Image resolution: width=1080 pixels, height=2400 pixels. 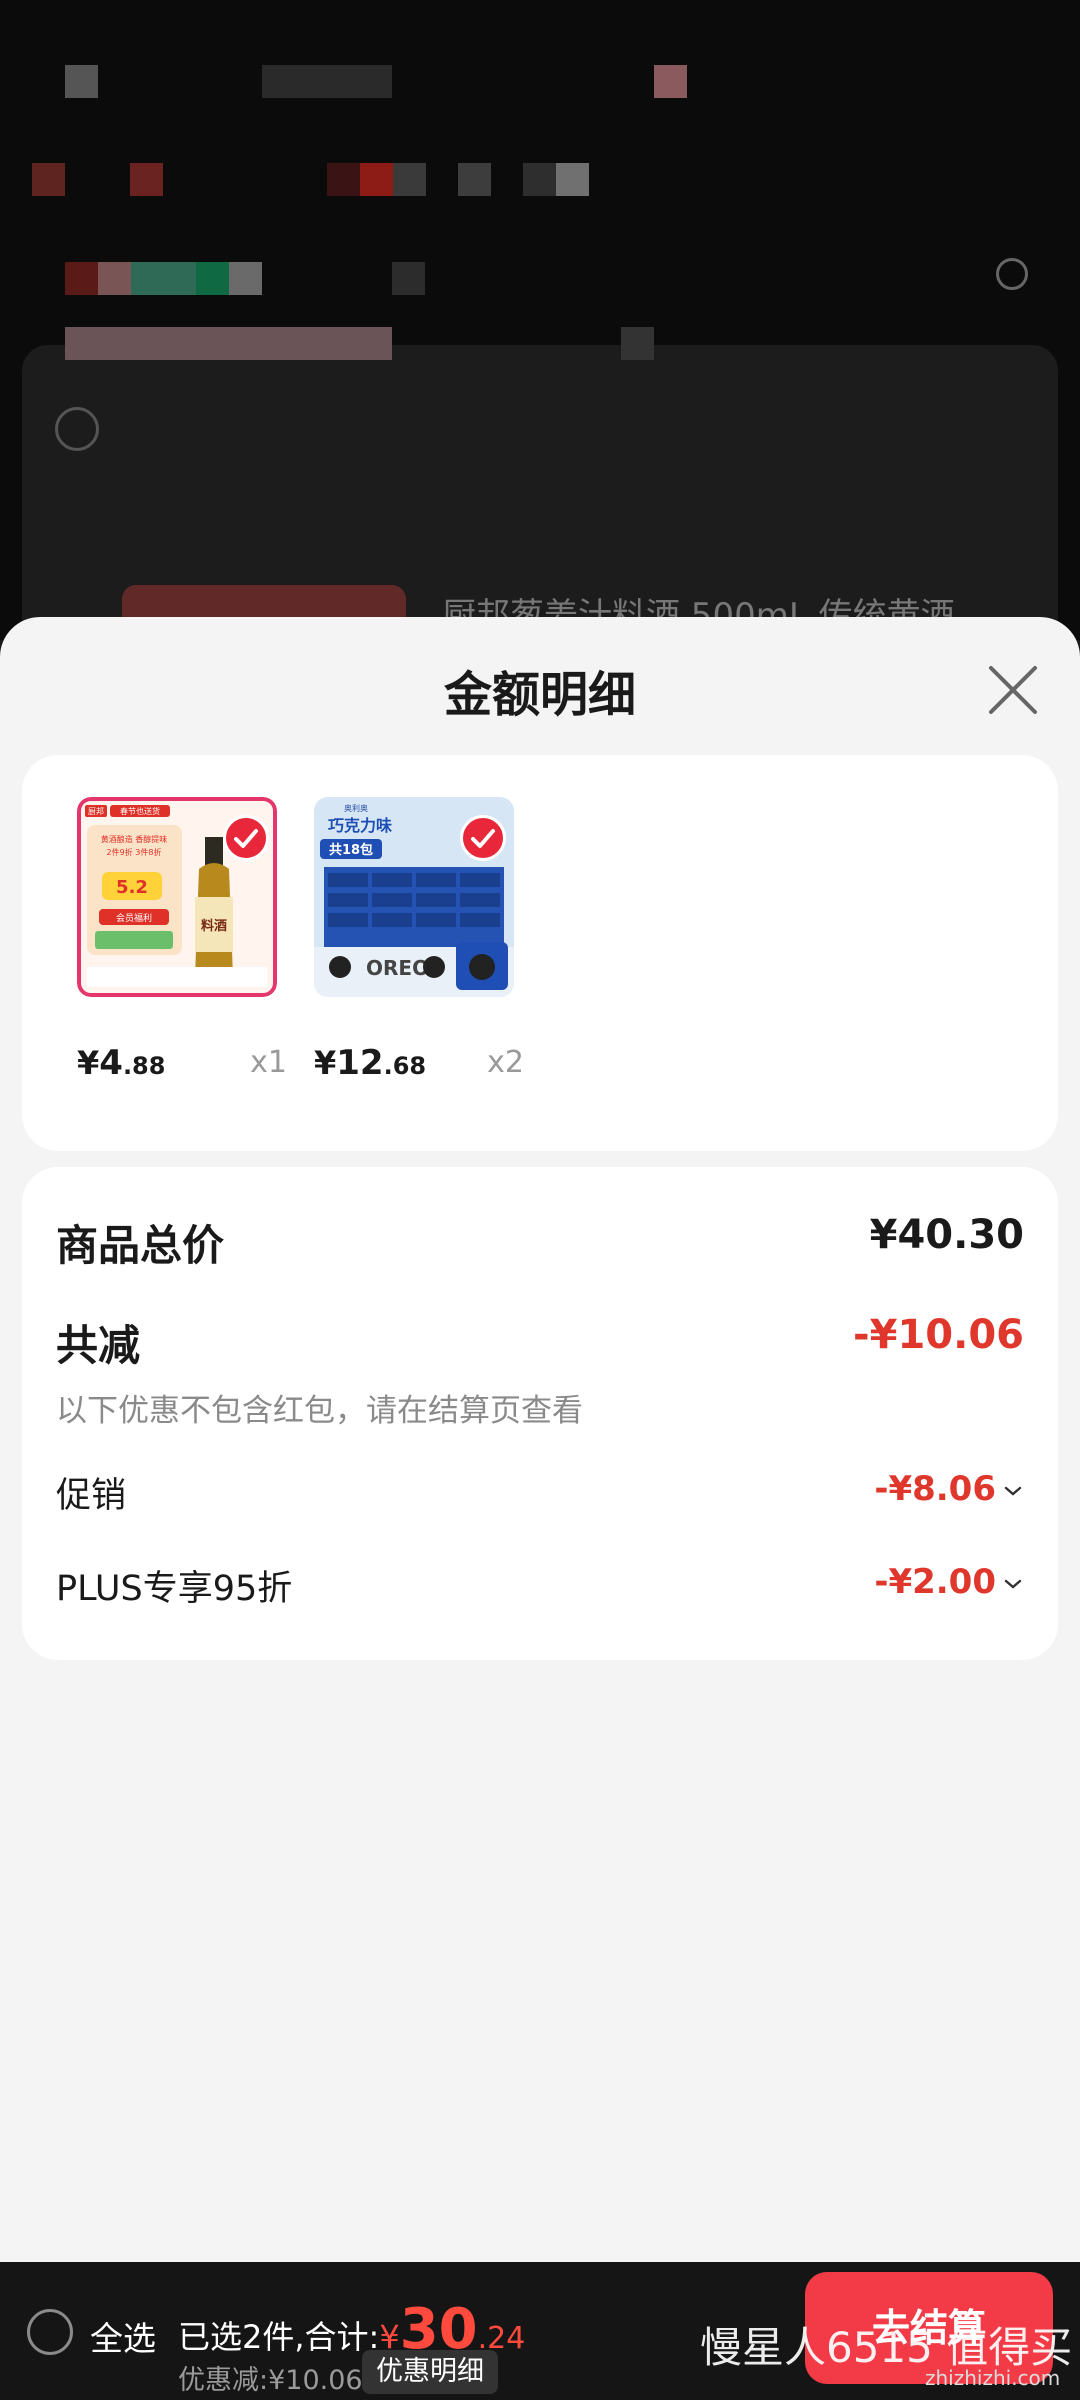 What do you see at coordinates (182, 940) in the screenshot?
I see `product-item: 厨邦 春节也送货 黄酒酿造 香醇提味 2件9折 3件8折 5.2 会员福利 料酒` at bounding box center [182, 940].